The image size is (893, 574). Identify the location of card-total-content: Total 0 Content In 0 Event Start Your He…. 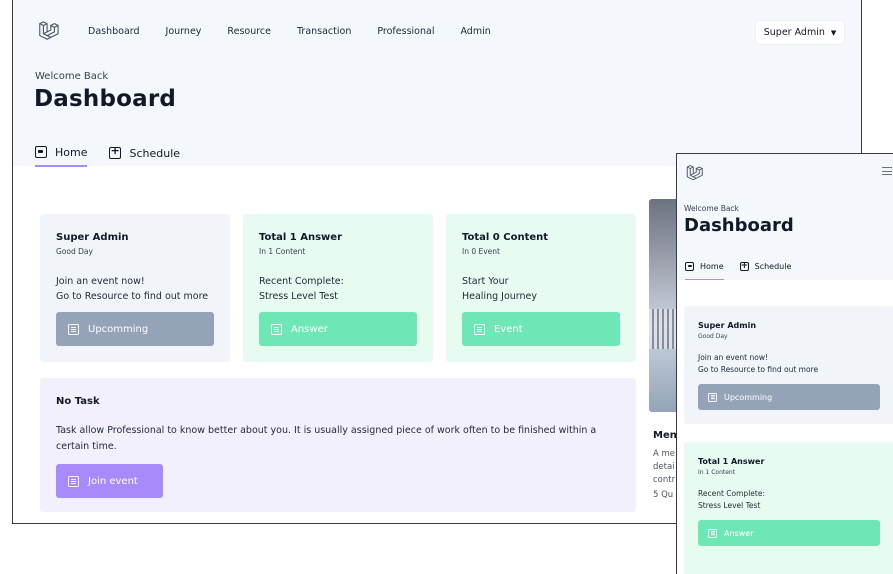
(541, 288).